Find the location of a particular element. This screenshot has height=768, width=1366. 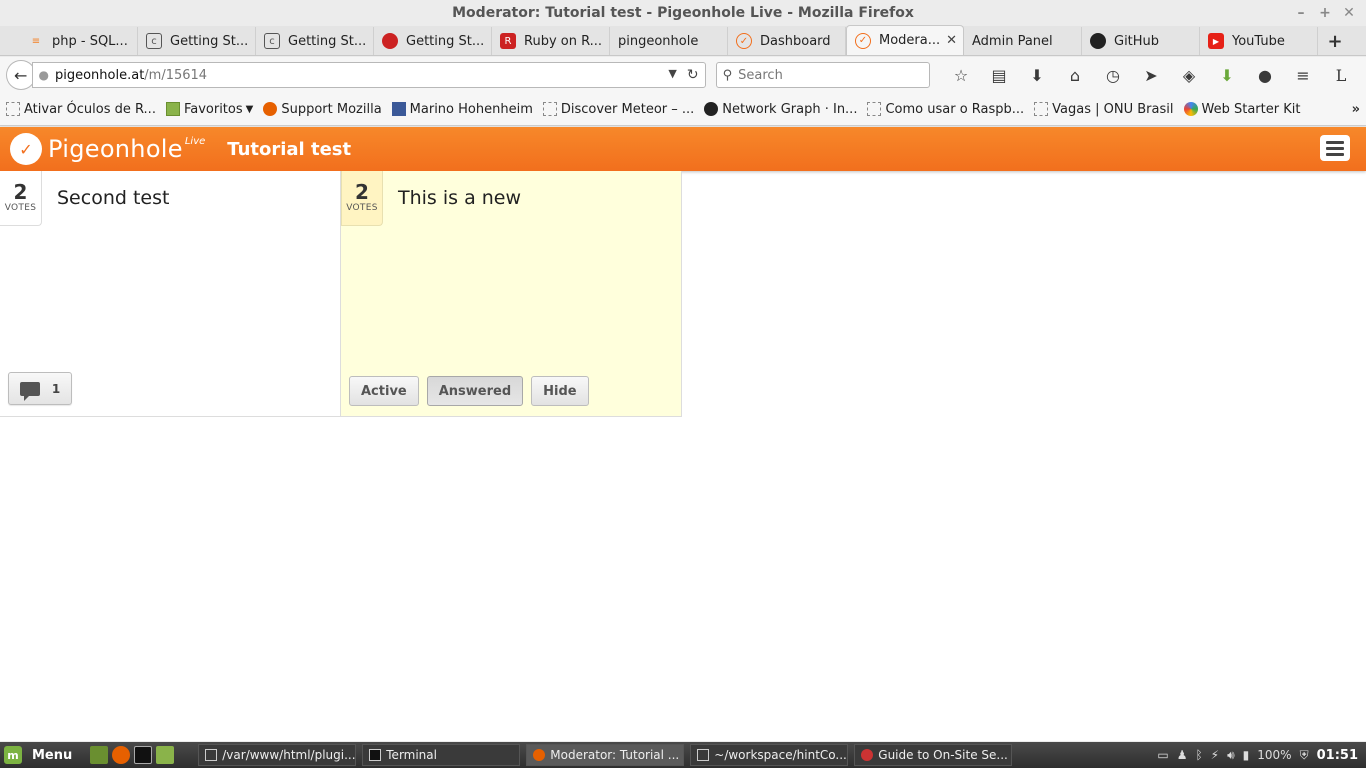

history-icon: ◷ is located at coordinates (1113, 75).